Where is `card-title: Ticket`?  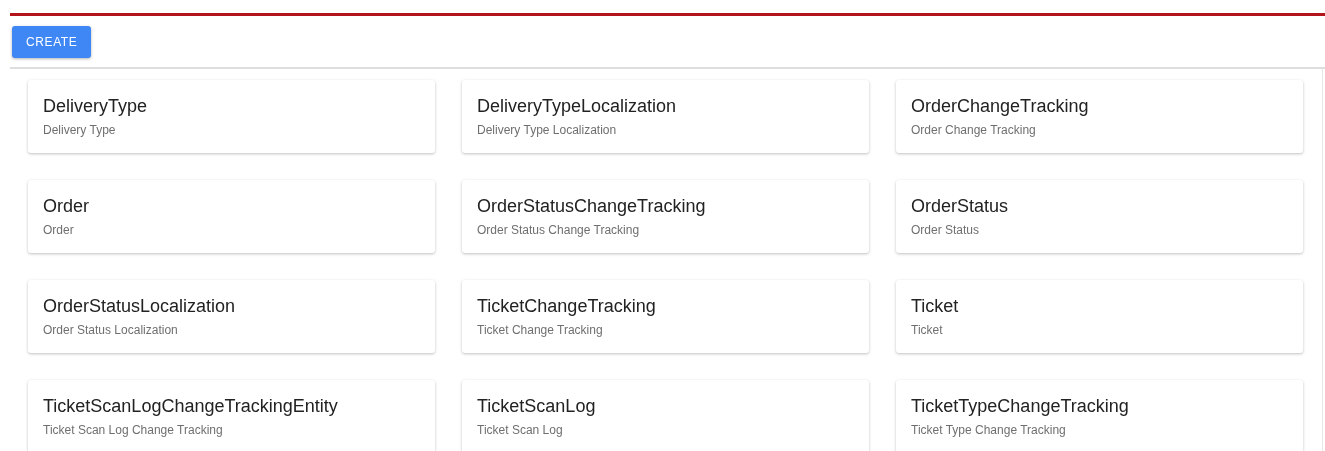 card-title: Ticket is located at coordinates (935, 306).